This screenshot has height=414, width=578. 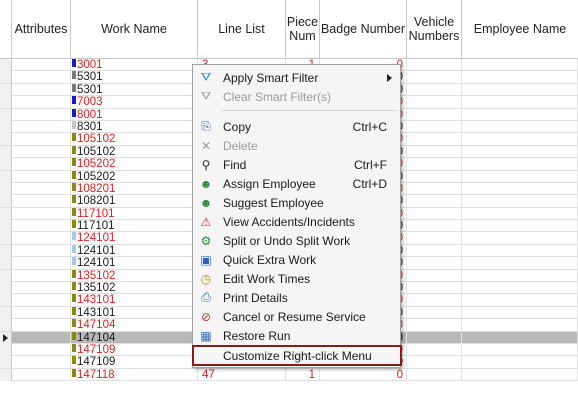 What do you see at coordinates (242, 374) in the screenshot?
I see `line-list-cell: 47` at bounding box center [242, 374].